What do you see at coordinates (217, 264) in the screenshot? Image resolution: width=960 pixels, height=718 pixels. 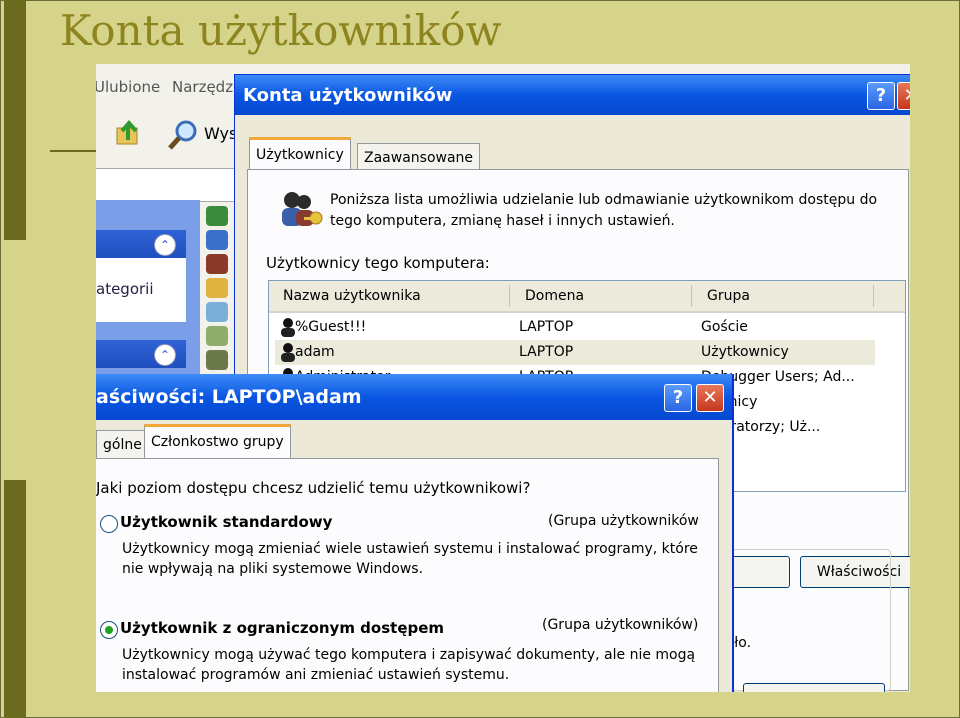 I see `devices-icon` at bounding box center [217, 264].